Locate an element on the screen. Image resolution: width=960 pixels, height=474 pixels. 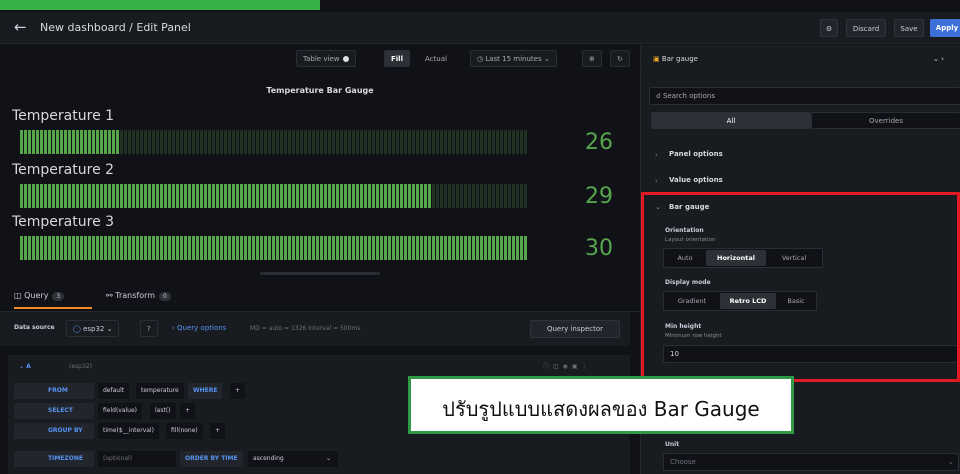
tab-overrides: Overrides is located at coordinates (885, 120).